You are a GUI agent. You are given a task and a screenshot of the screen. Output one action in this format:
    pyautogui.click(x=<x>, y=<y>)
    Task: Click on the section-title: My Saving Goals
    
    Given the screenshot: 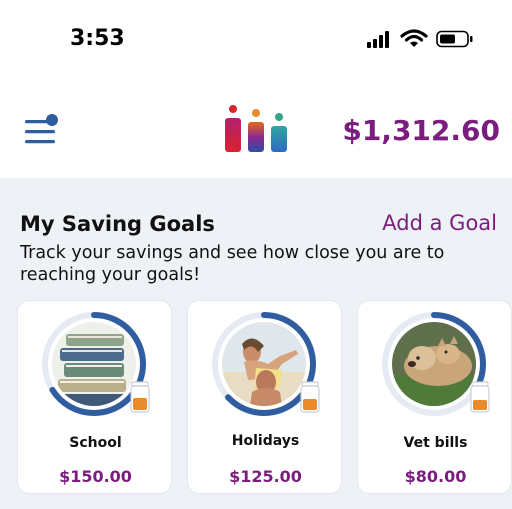 What is the action you would take?
    pyautogui.click(x=117, y=224)
    